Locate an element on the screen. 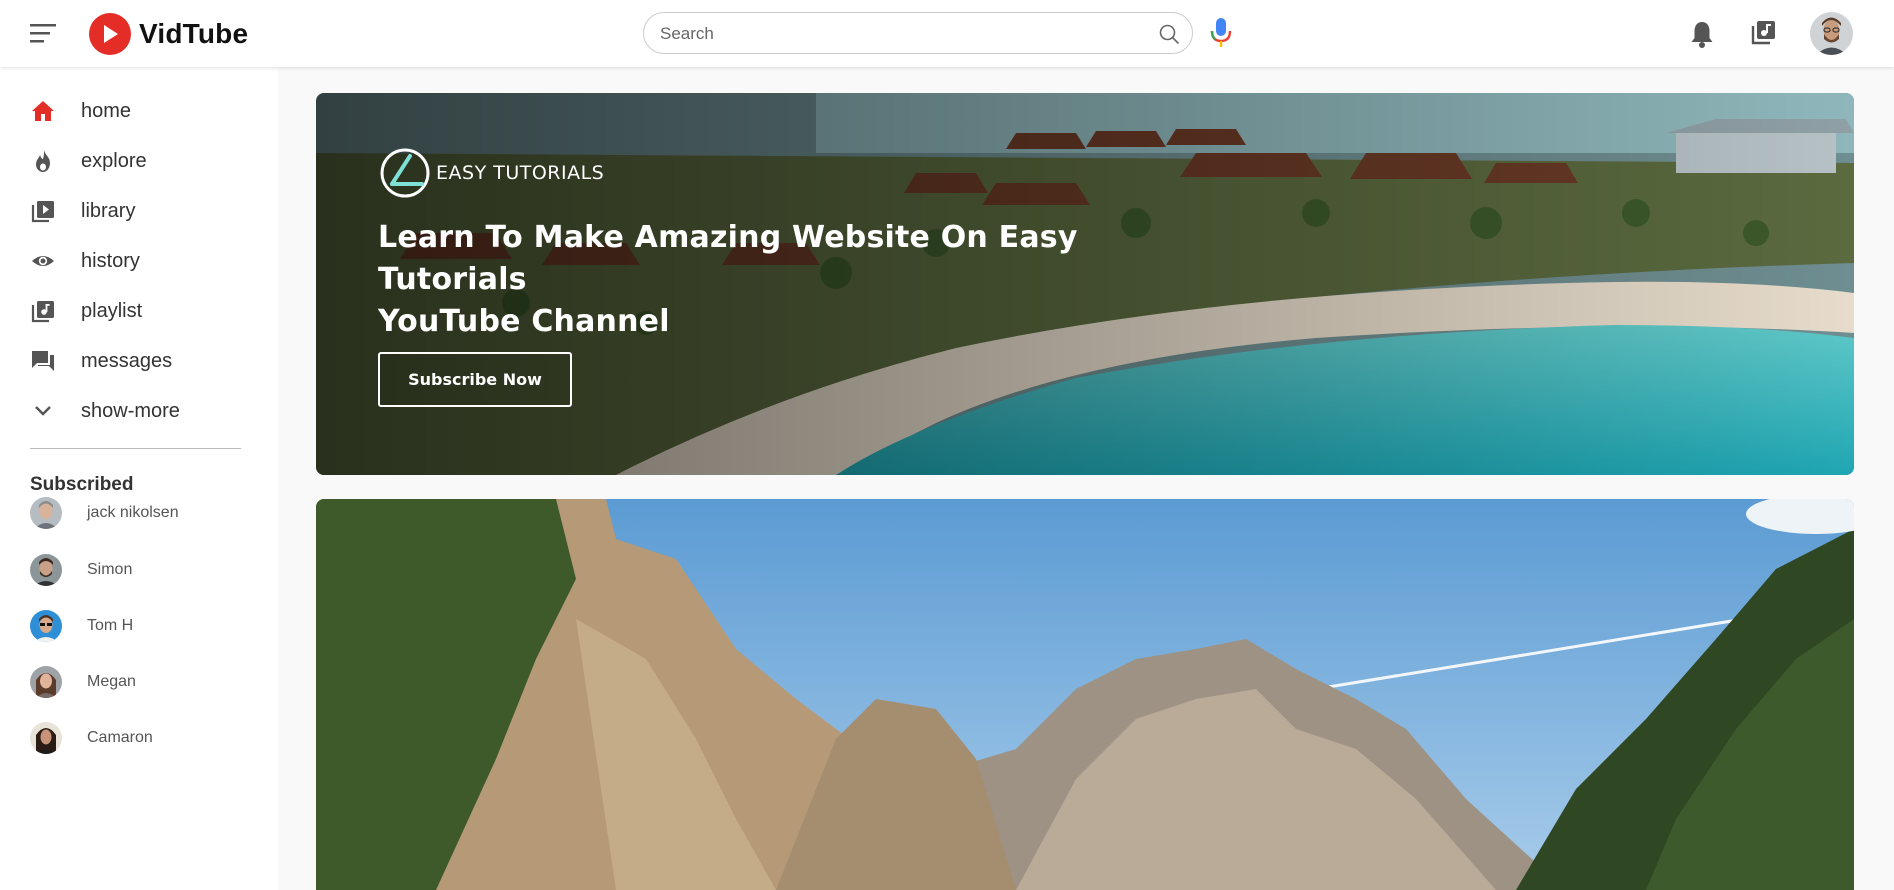 This screenshot has height=890, width=1894. chevron-down-icon is located at coordinates (43, 411).